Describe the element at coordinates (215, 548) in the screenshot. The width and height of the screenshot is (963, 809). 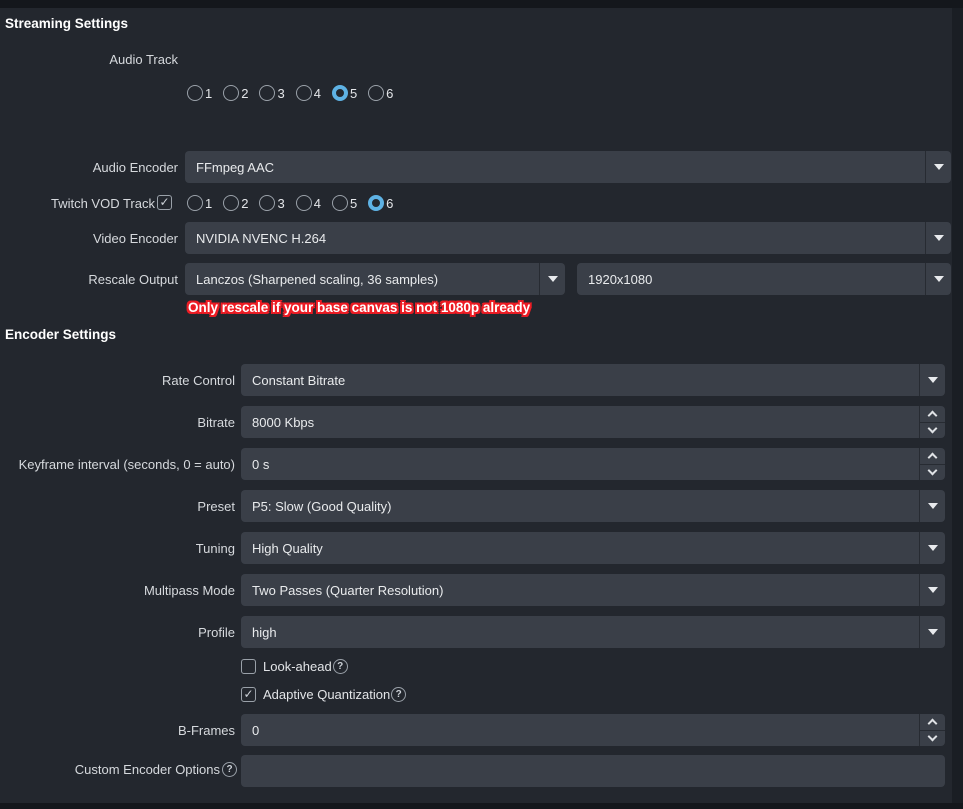
I see `tuning-label: Tuning` at that location.